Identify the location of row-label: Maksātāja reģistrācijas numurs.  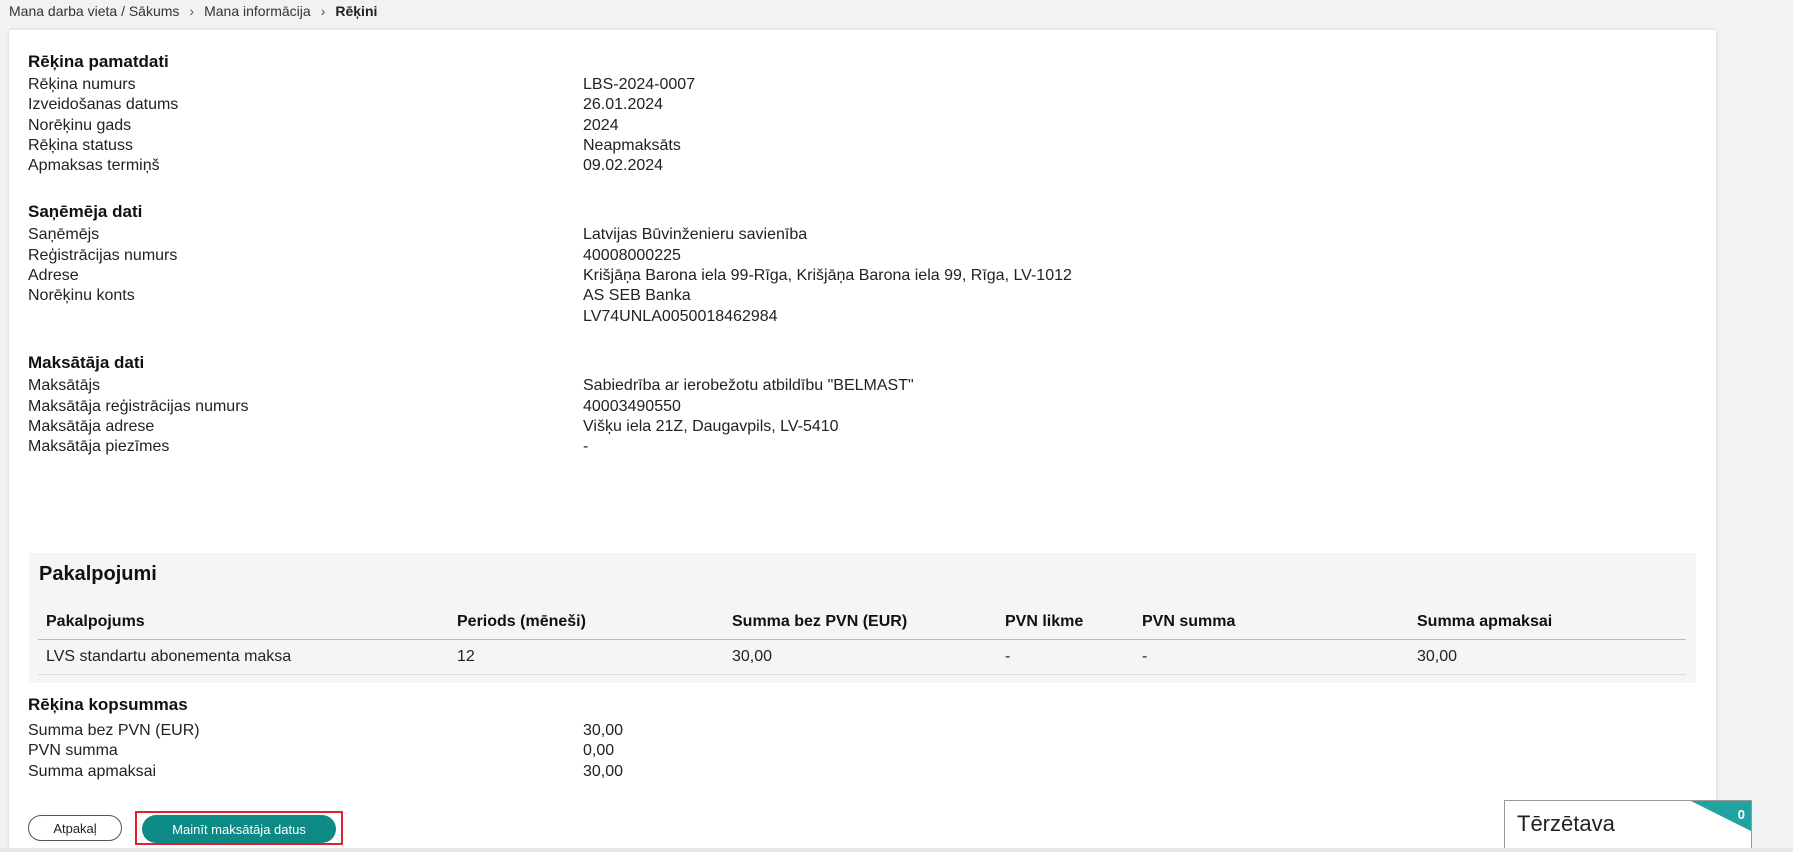
(138, 406).